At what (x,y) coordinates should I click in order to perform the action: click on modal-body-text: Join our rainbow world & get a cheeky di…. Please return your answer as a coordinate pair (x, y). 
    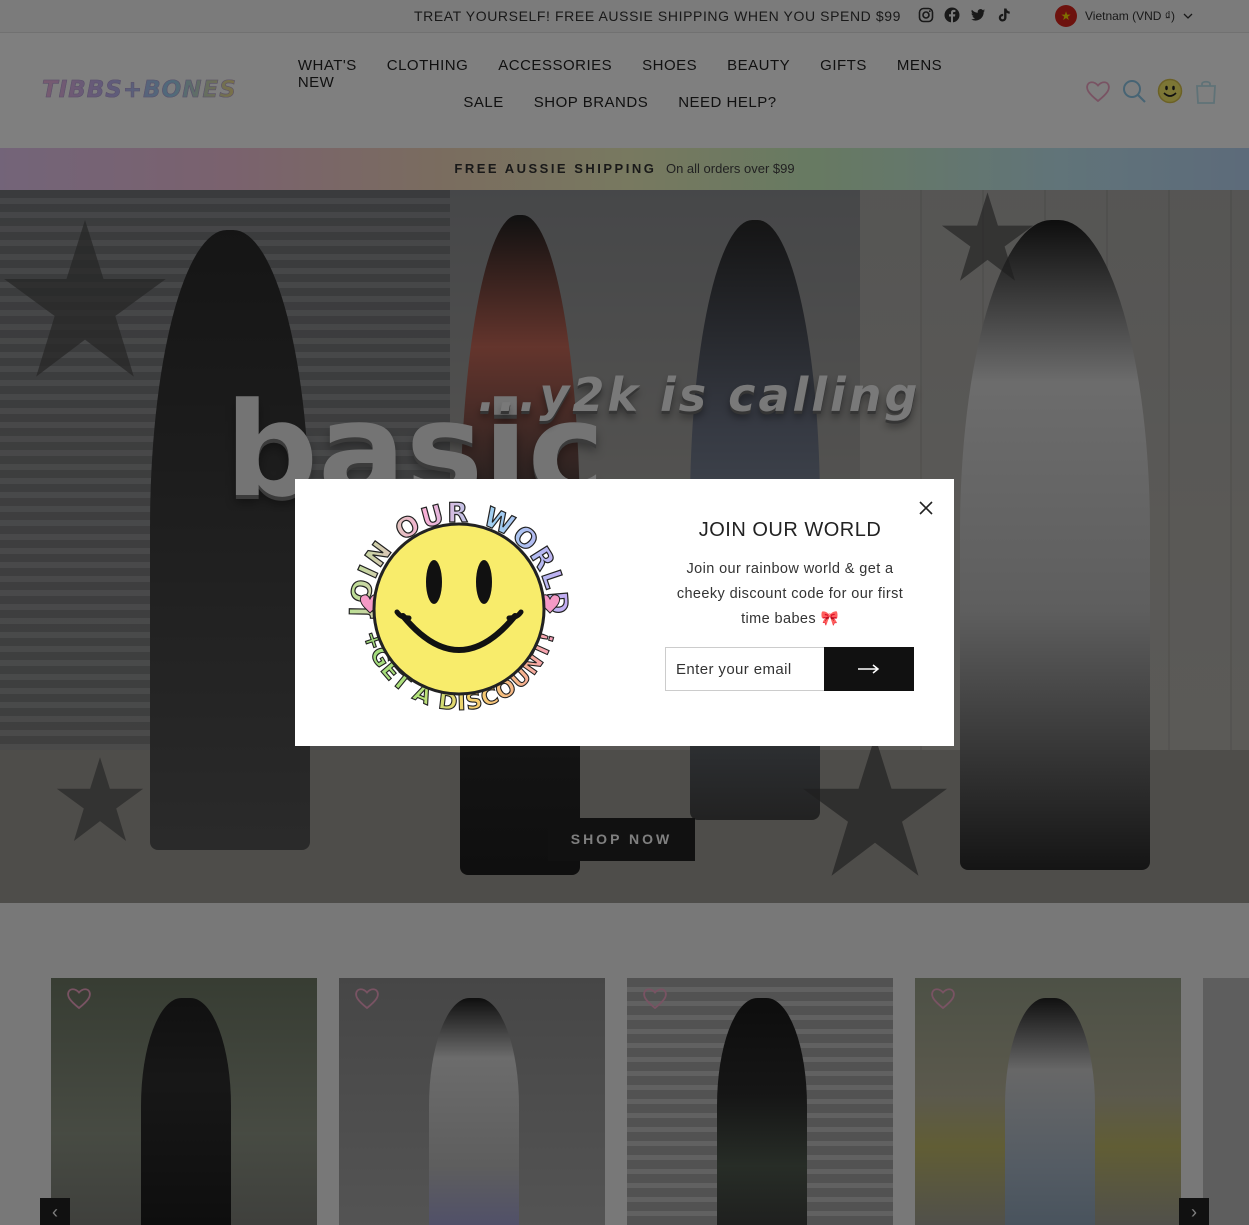
    Looking at the image, I should click on (790, 594).